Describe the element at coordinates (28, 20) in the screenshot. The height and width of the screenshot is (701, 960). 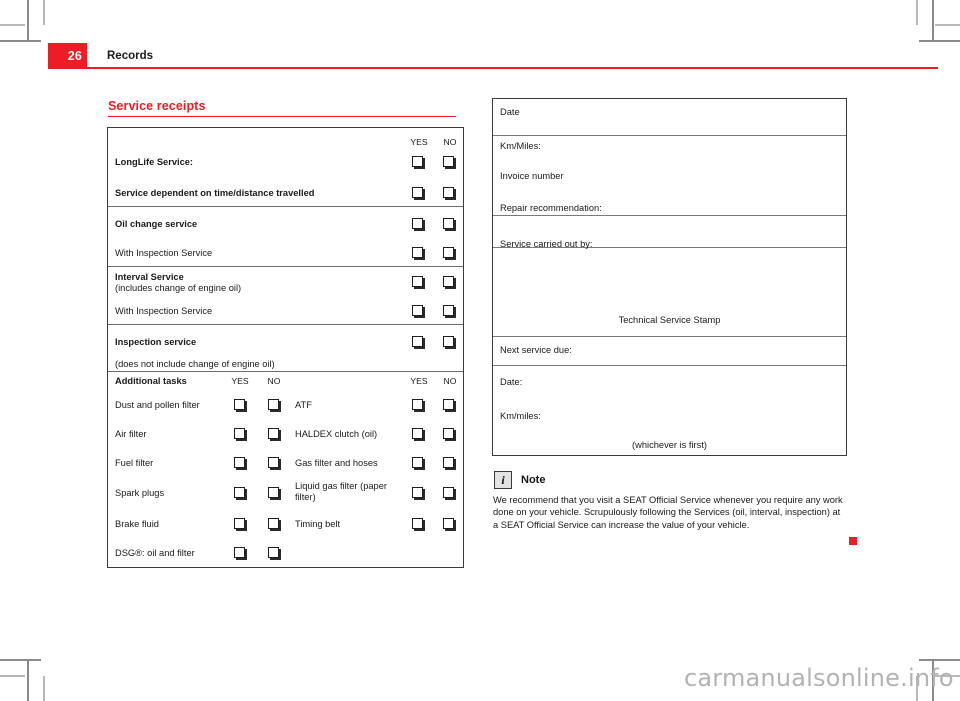
I see `crop-mark-tl-v` at that location.